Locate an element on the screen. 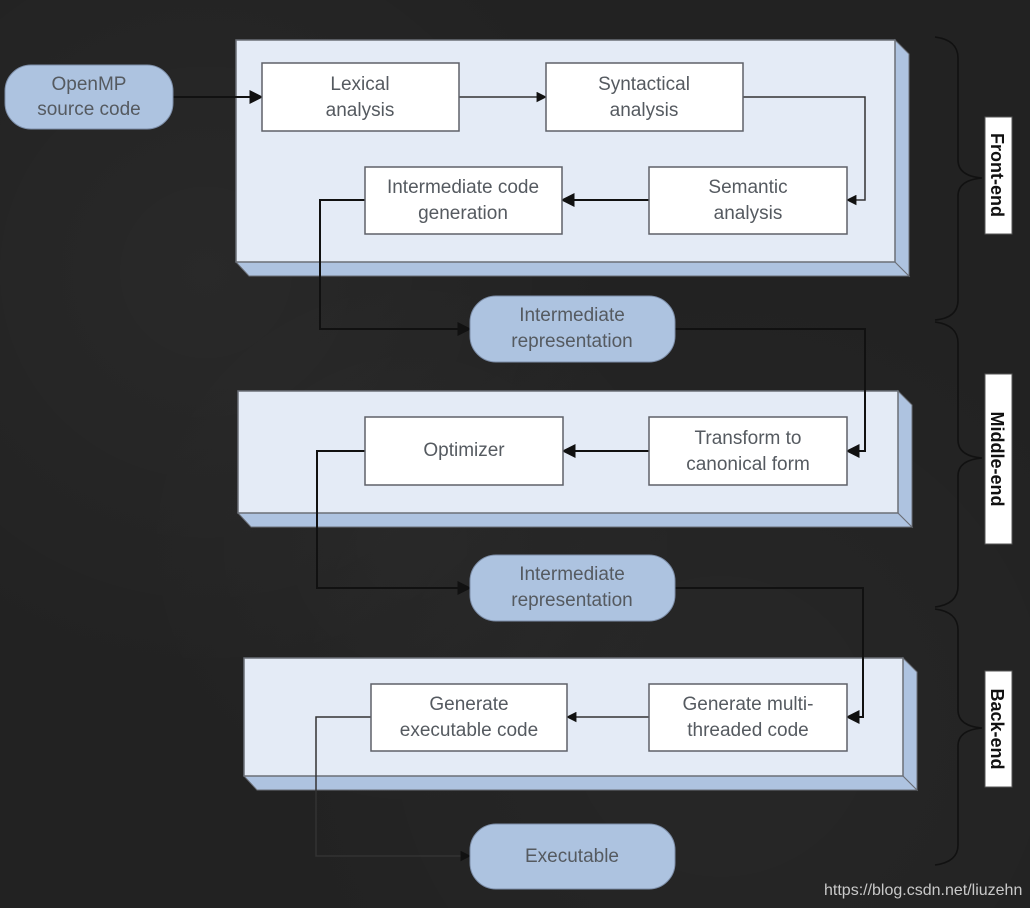  ir1-line2: representation is located at coordinates (571, 341).